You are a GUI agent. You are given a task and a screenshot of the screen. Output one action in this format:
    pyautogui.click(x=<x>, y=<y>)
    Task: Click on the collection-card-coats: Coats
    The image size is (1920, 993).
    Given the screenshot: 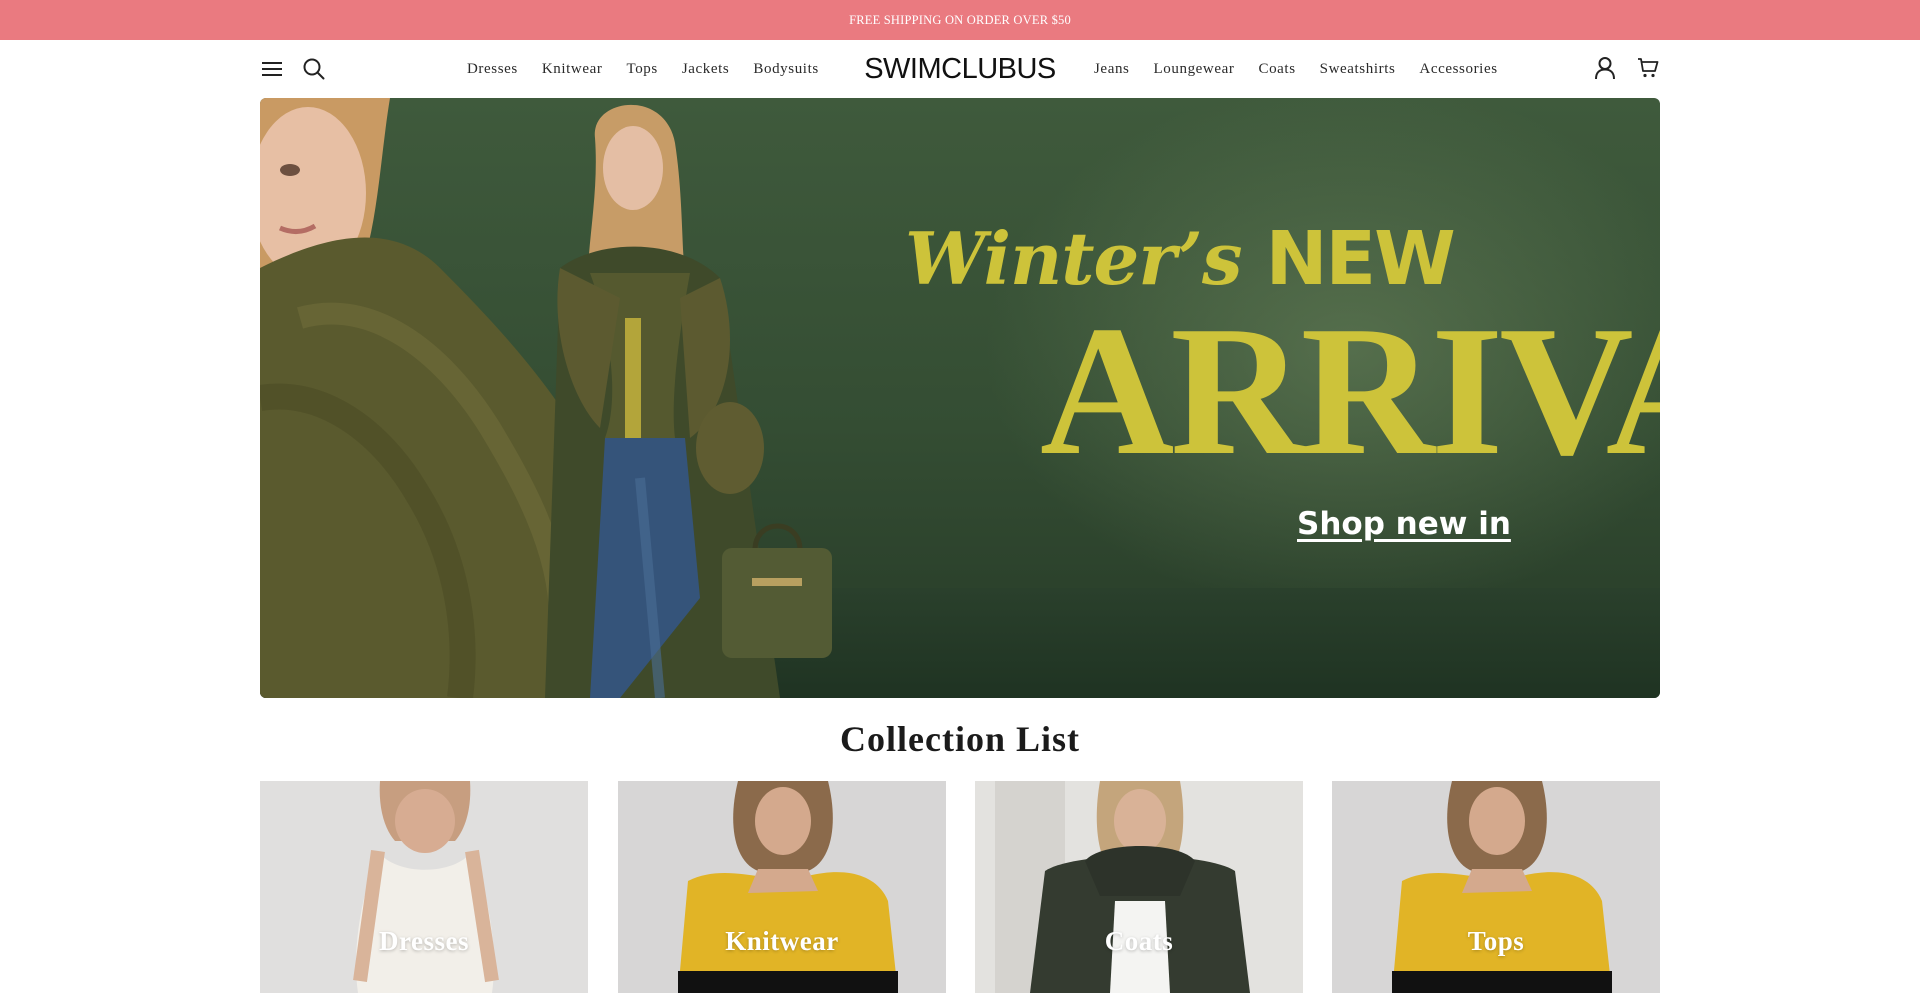 What is the action you would take?
    pyautogui.click(x=1139, y=887)
    